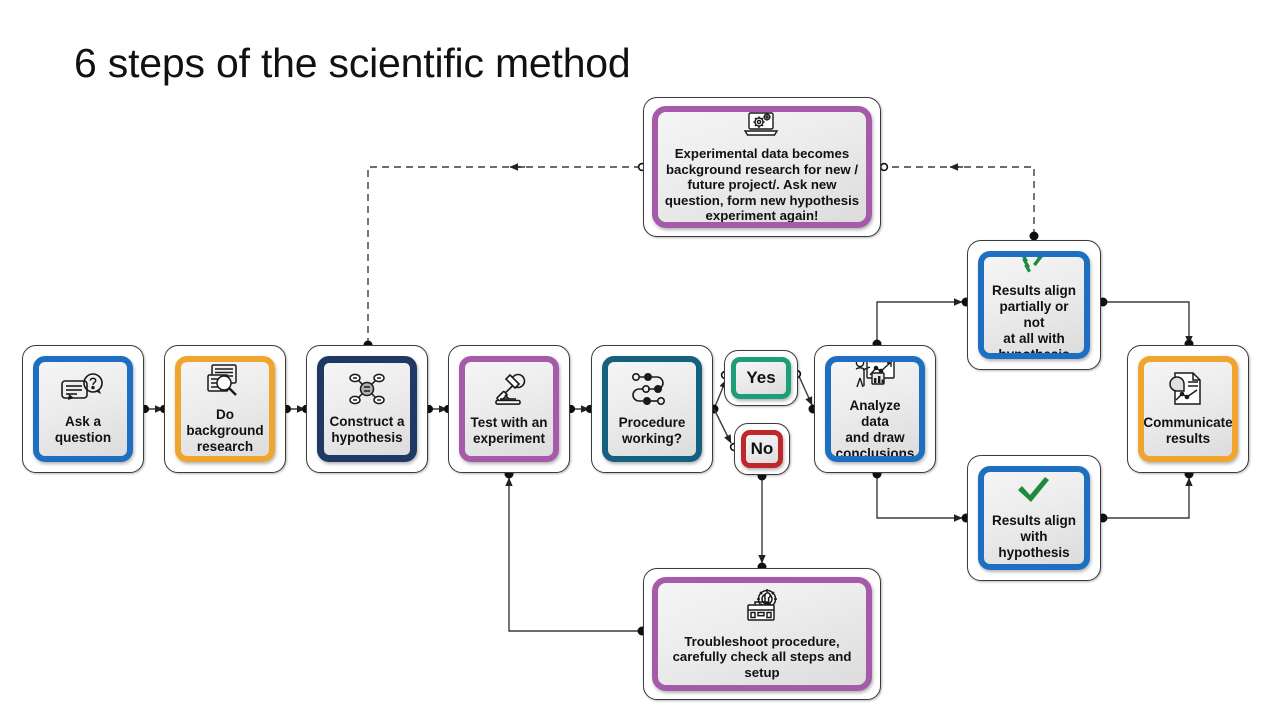 Image resolution: width=1280 pixels, height=720 pixels. Describe the element at coordinates (921, 323) in the screenshot. I see `edge-analyze-to-results-partial` at that location.